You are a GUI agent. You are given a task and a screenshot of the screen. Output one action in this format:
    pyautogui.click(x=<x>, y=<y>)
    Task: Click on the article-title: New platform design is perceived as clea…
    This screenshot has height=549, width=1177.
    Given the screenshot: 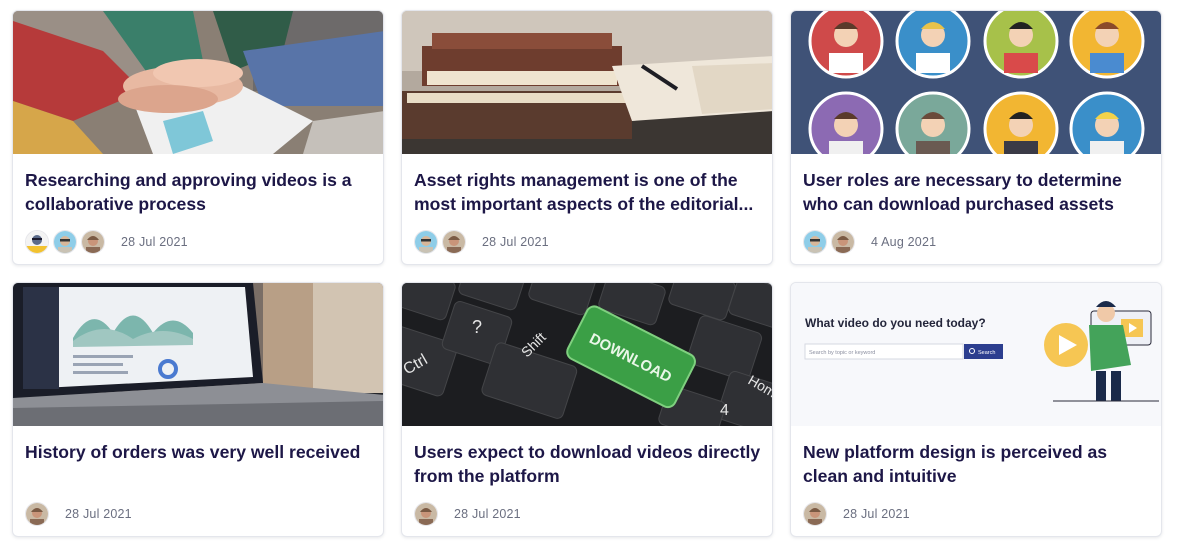 What is the action you would take?
    pyautogui.click(x=977, y=464)
    